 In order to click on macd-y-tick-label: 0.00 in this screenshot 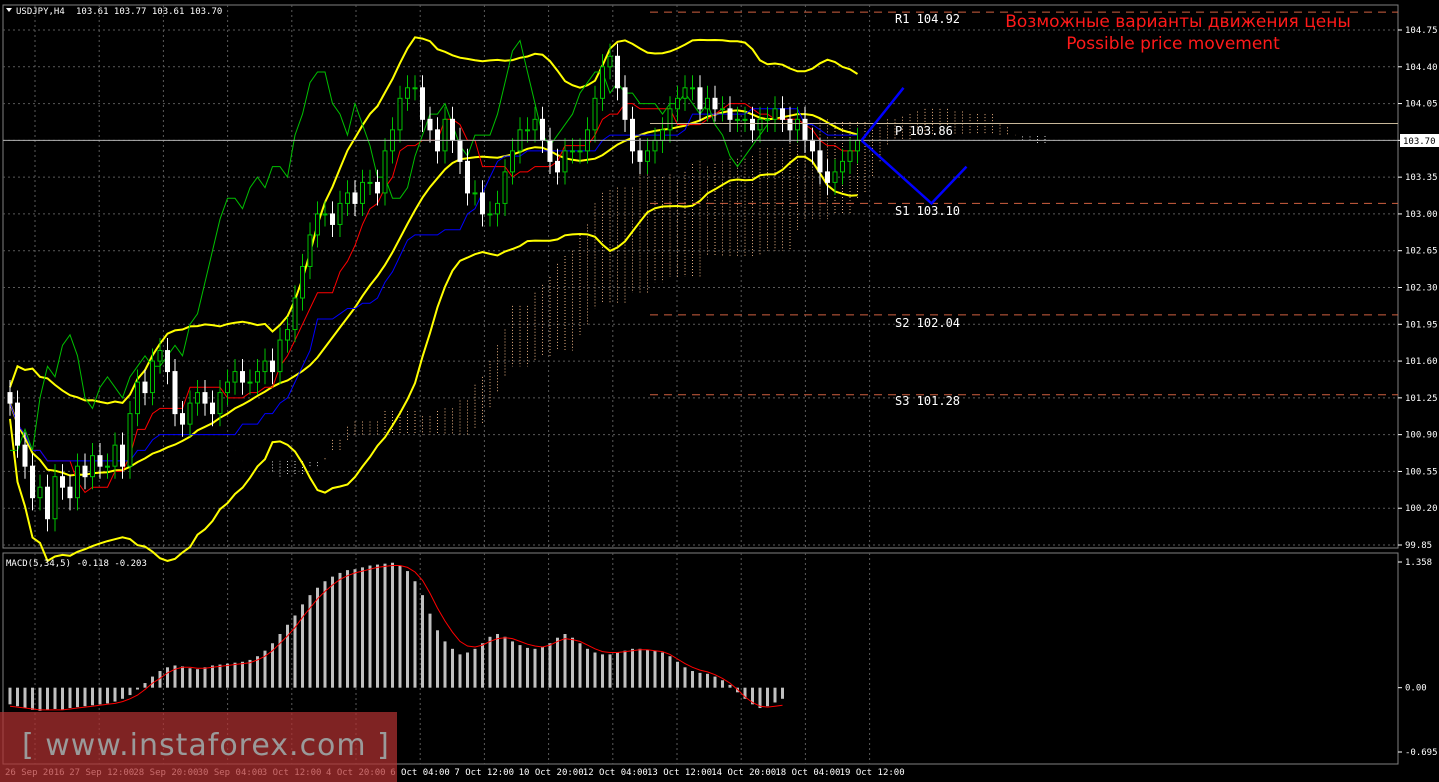, I will do `click(1416, 689)`.